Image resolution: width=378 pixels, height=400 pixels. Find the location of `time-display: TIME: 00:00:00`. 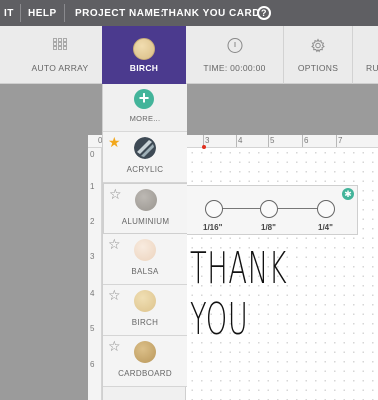

time-display: TIME: 00:00:00 is located at coordinates (234, 55).